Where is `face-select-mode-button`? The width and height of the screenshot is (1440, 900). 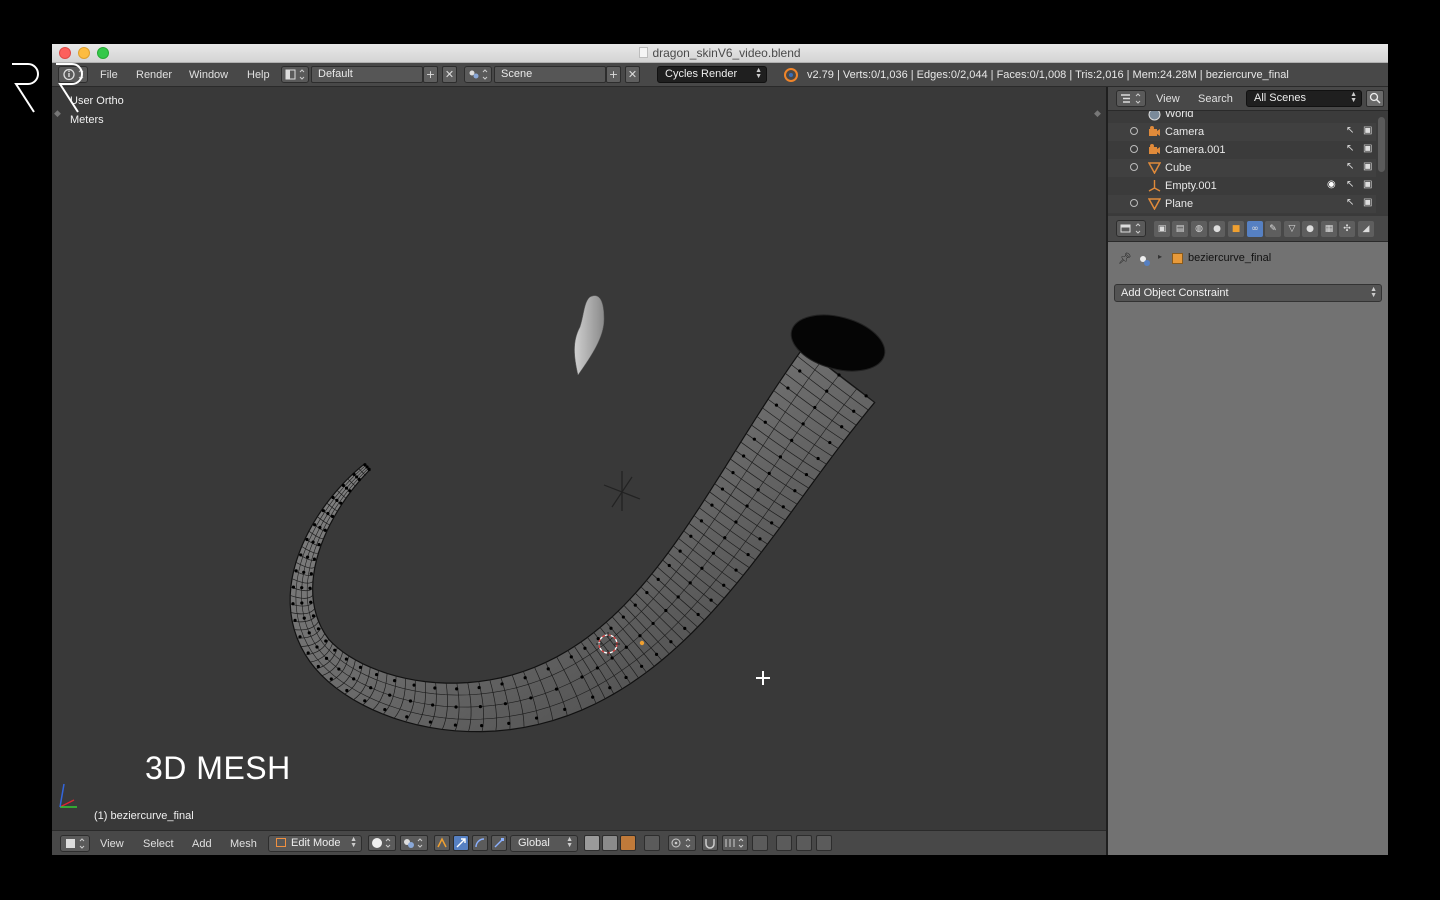 face-select-mode-button is located at coordinates (628, 843).